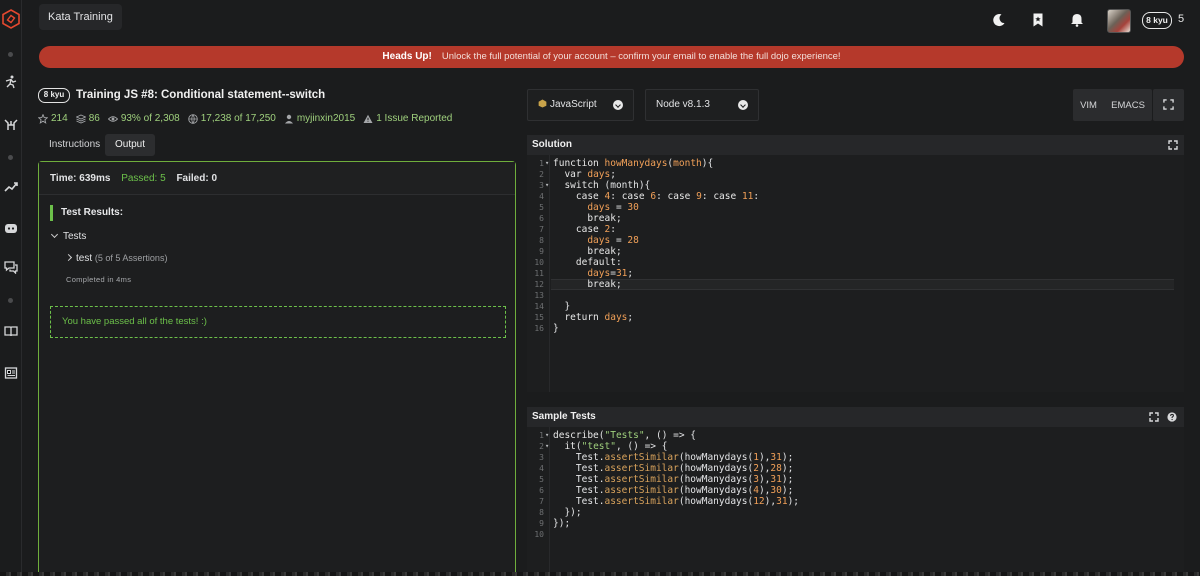 The height and width of the screenshot is (576, 1200). Describe the element at coordinates (539, 284) in the screenshot. I see `line-number: 12` at that location.